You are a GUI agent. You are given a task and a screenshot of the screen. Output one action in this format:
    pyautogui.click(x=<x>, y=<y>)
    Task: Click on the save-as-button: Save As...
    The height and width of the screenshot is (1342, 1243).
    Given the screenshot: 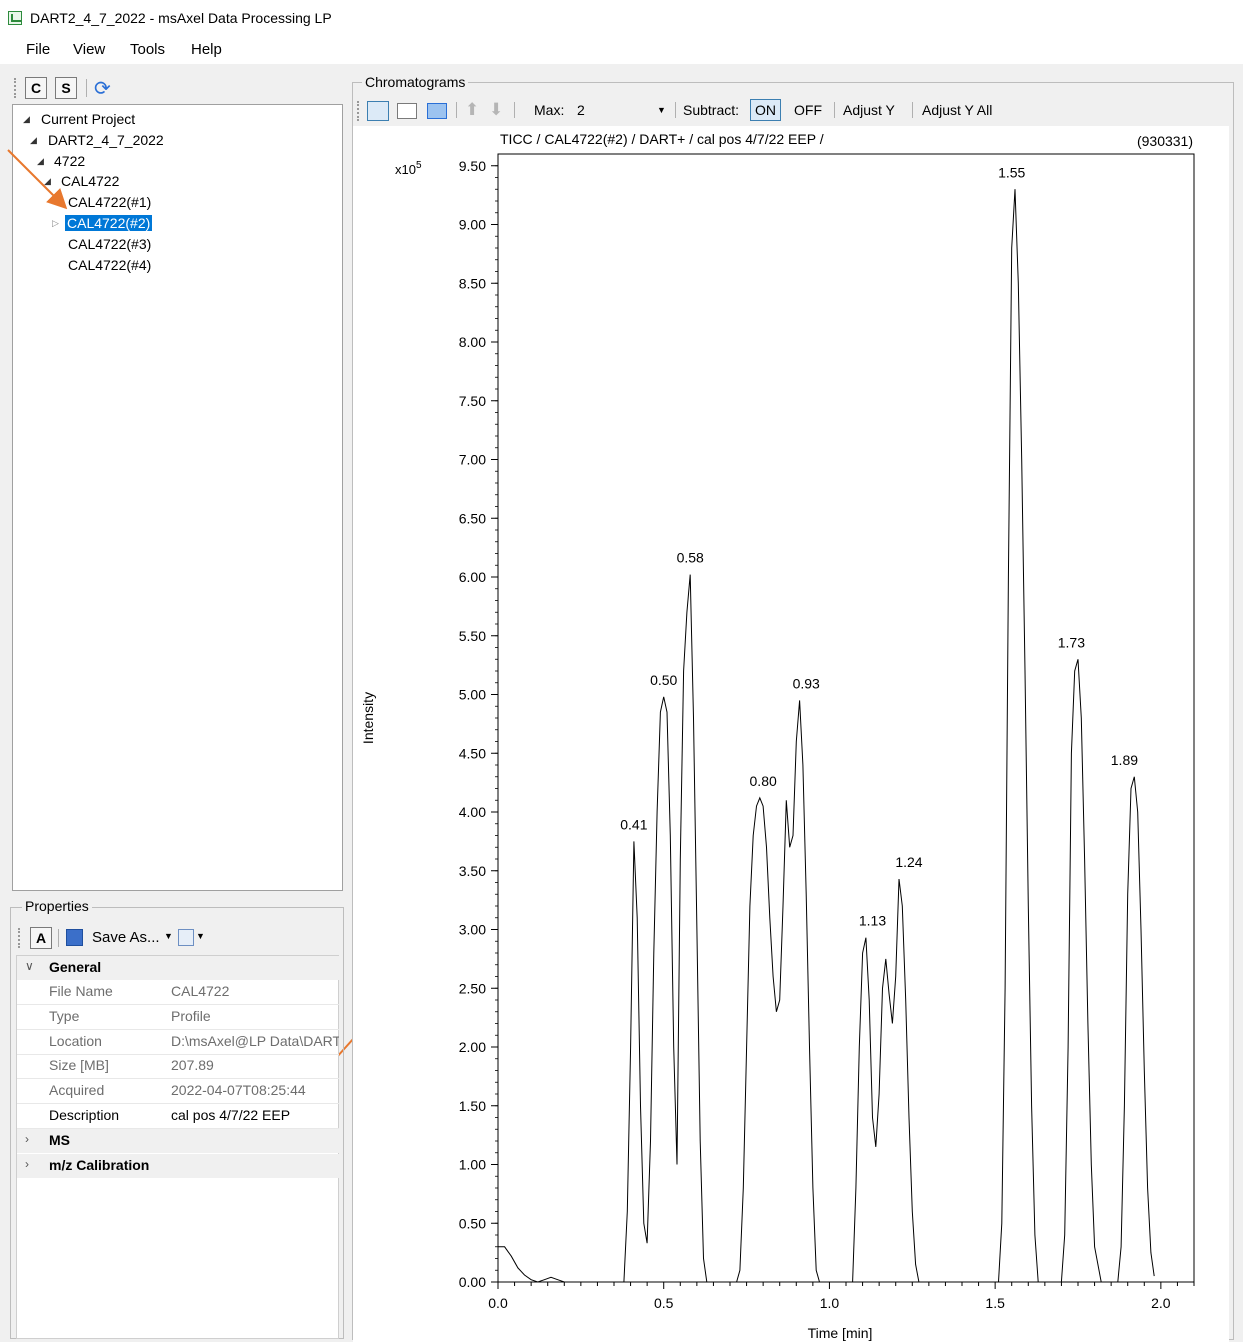 What is the action you would take?
    pyautogui.click(x=126, y=937)
    